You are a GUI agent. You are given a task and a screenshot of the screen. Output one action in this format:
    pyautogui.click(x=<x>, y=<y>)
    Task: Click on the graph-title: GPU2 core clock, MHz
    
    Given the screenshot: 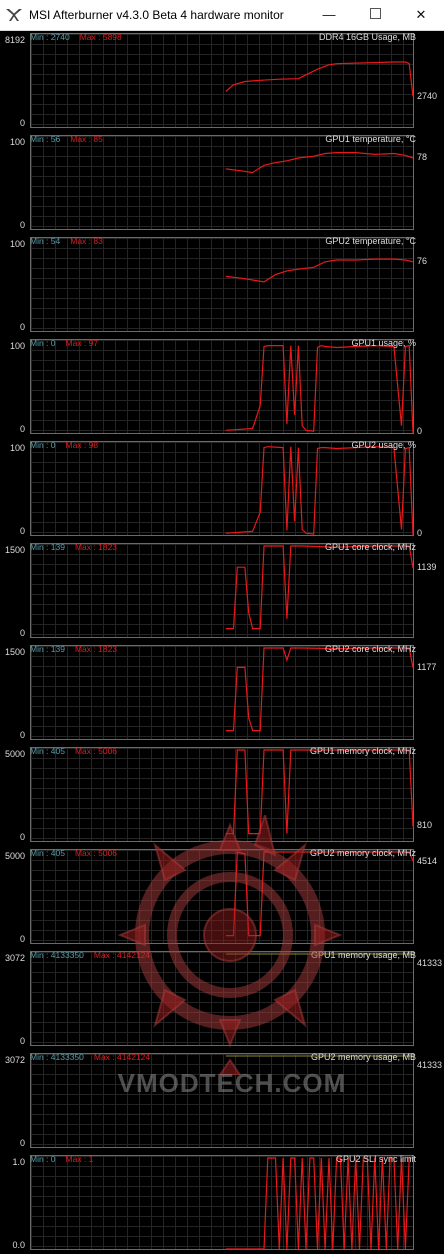 What is the action you would take?
    pyautogui.click(x=370, y=649)
    